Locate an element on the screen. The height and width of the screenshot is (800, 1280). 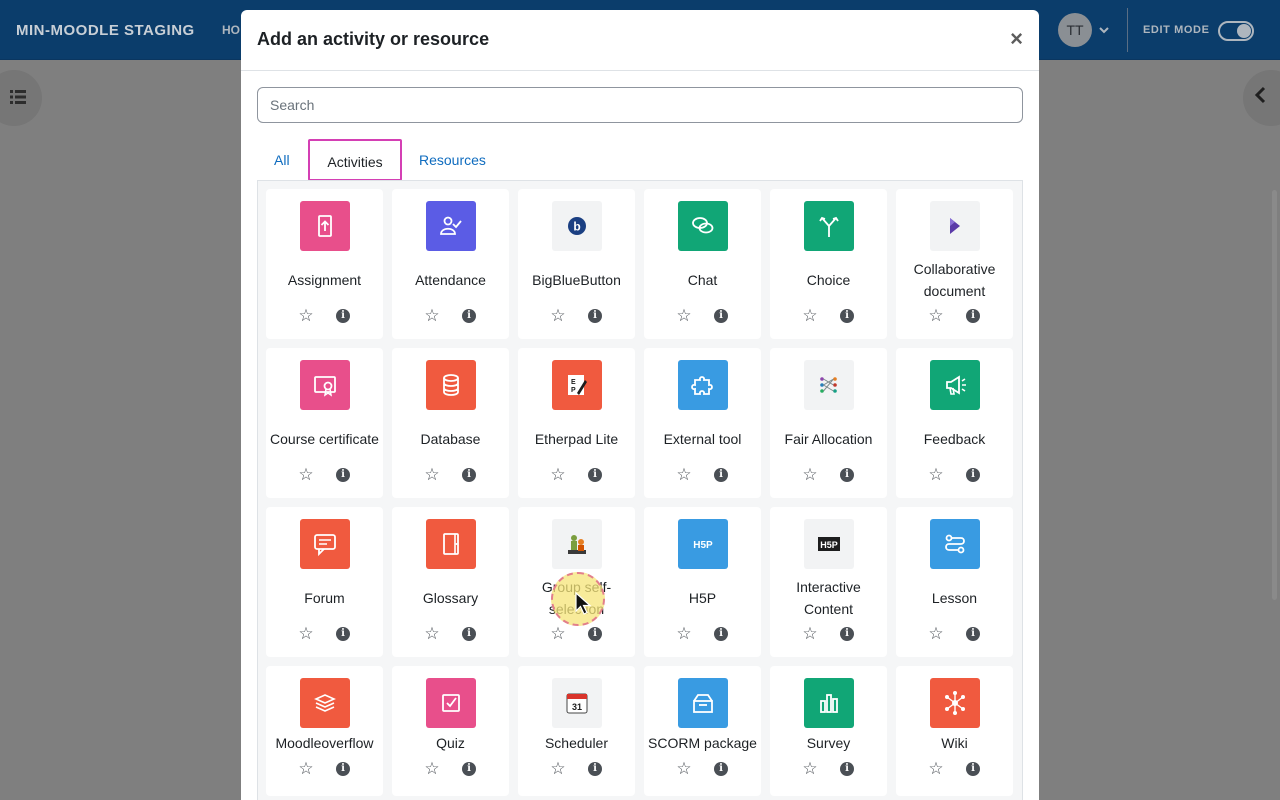
site-brand: MIN-MOODLE STAGING is located at coordinates (105, 30).